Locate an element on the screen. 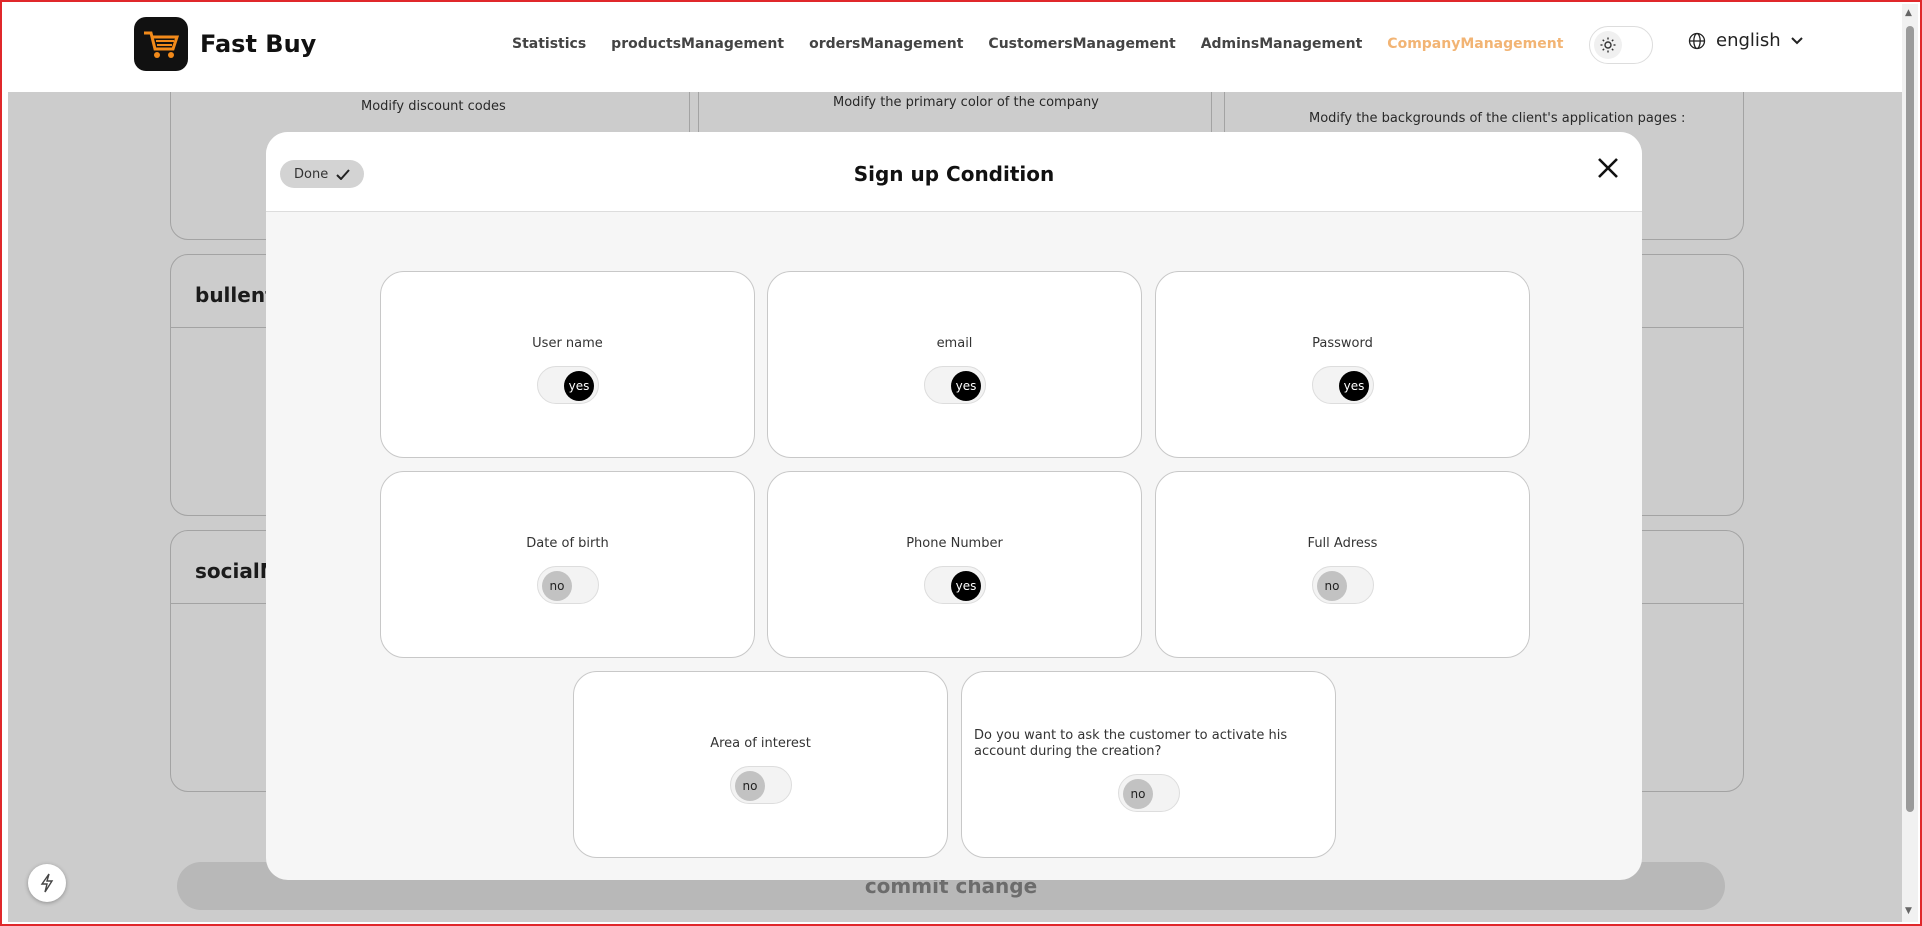 Image resolution: width=1922 pixels, height=926 pixels. nav-products-management: productsManagement is located at coordinates (697, 44).